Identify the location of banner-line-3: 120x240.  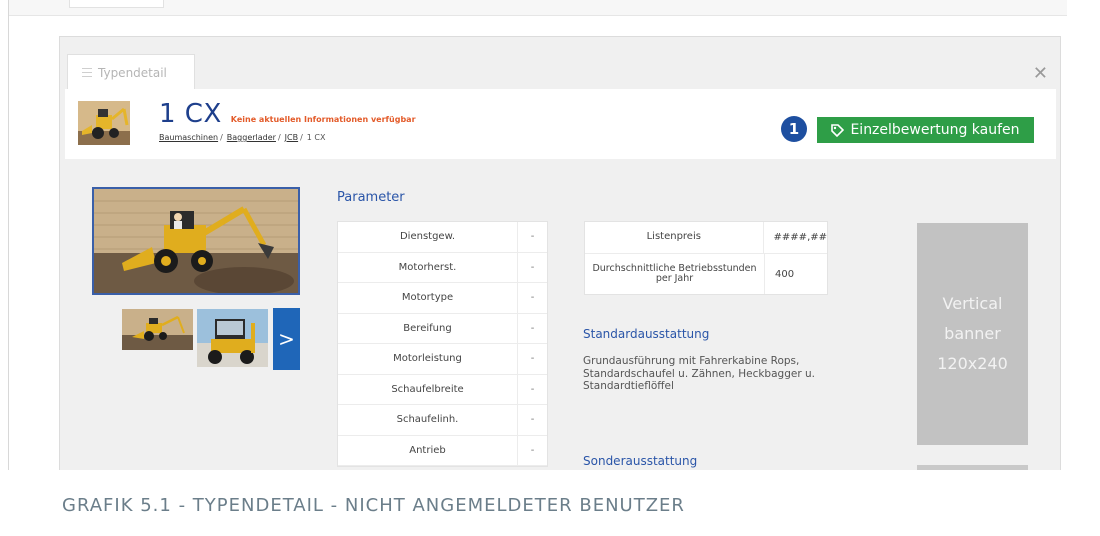
(972, 363).